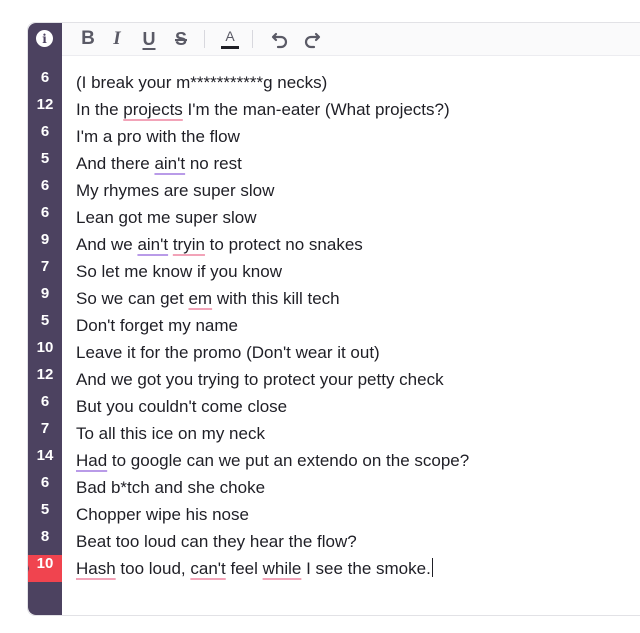  What do you see at coordinates (45, 536) in the screenshot?
I see `syllable-count: 8` at bounding box center [45, 536].